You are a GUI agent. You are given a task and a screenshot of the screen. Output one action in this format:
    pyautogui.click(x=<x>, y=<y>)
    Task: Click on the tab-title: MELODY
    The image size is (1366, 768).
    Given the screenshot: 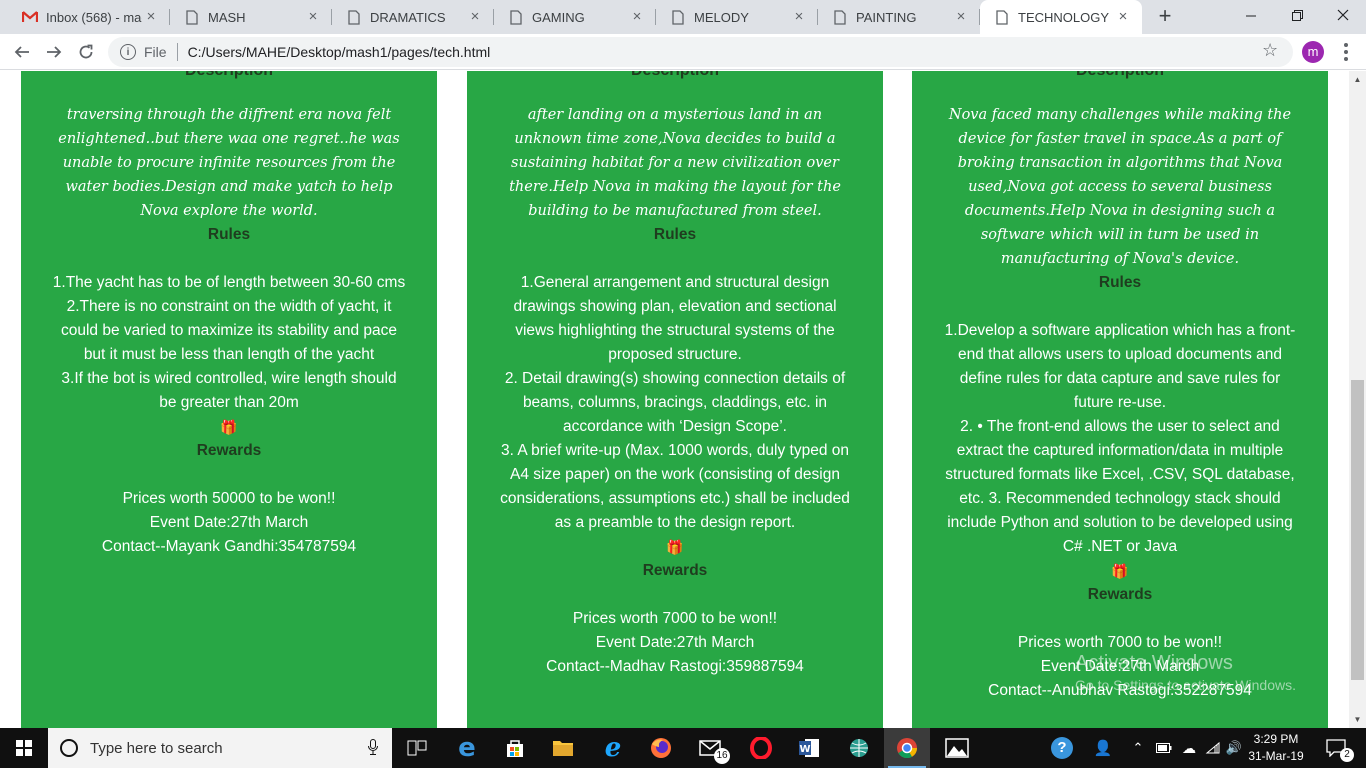 What is the action you would take?
    pyautogui.click(x=721, y=17)
    